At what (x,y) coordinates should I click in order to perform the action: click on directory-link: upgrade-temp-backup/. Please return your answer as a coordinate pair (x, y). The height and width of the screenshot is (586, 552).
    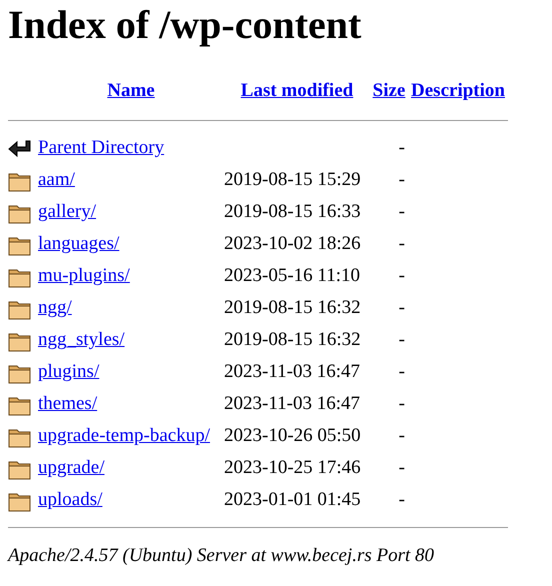
    Looking at the image, I should click on (124, 435).